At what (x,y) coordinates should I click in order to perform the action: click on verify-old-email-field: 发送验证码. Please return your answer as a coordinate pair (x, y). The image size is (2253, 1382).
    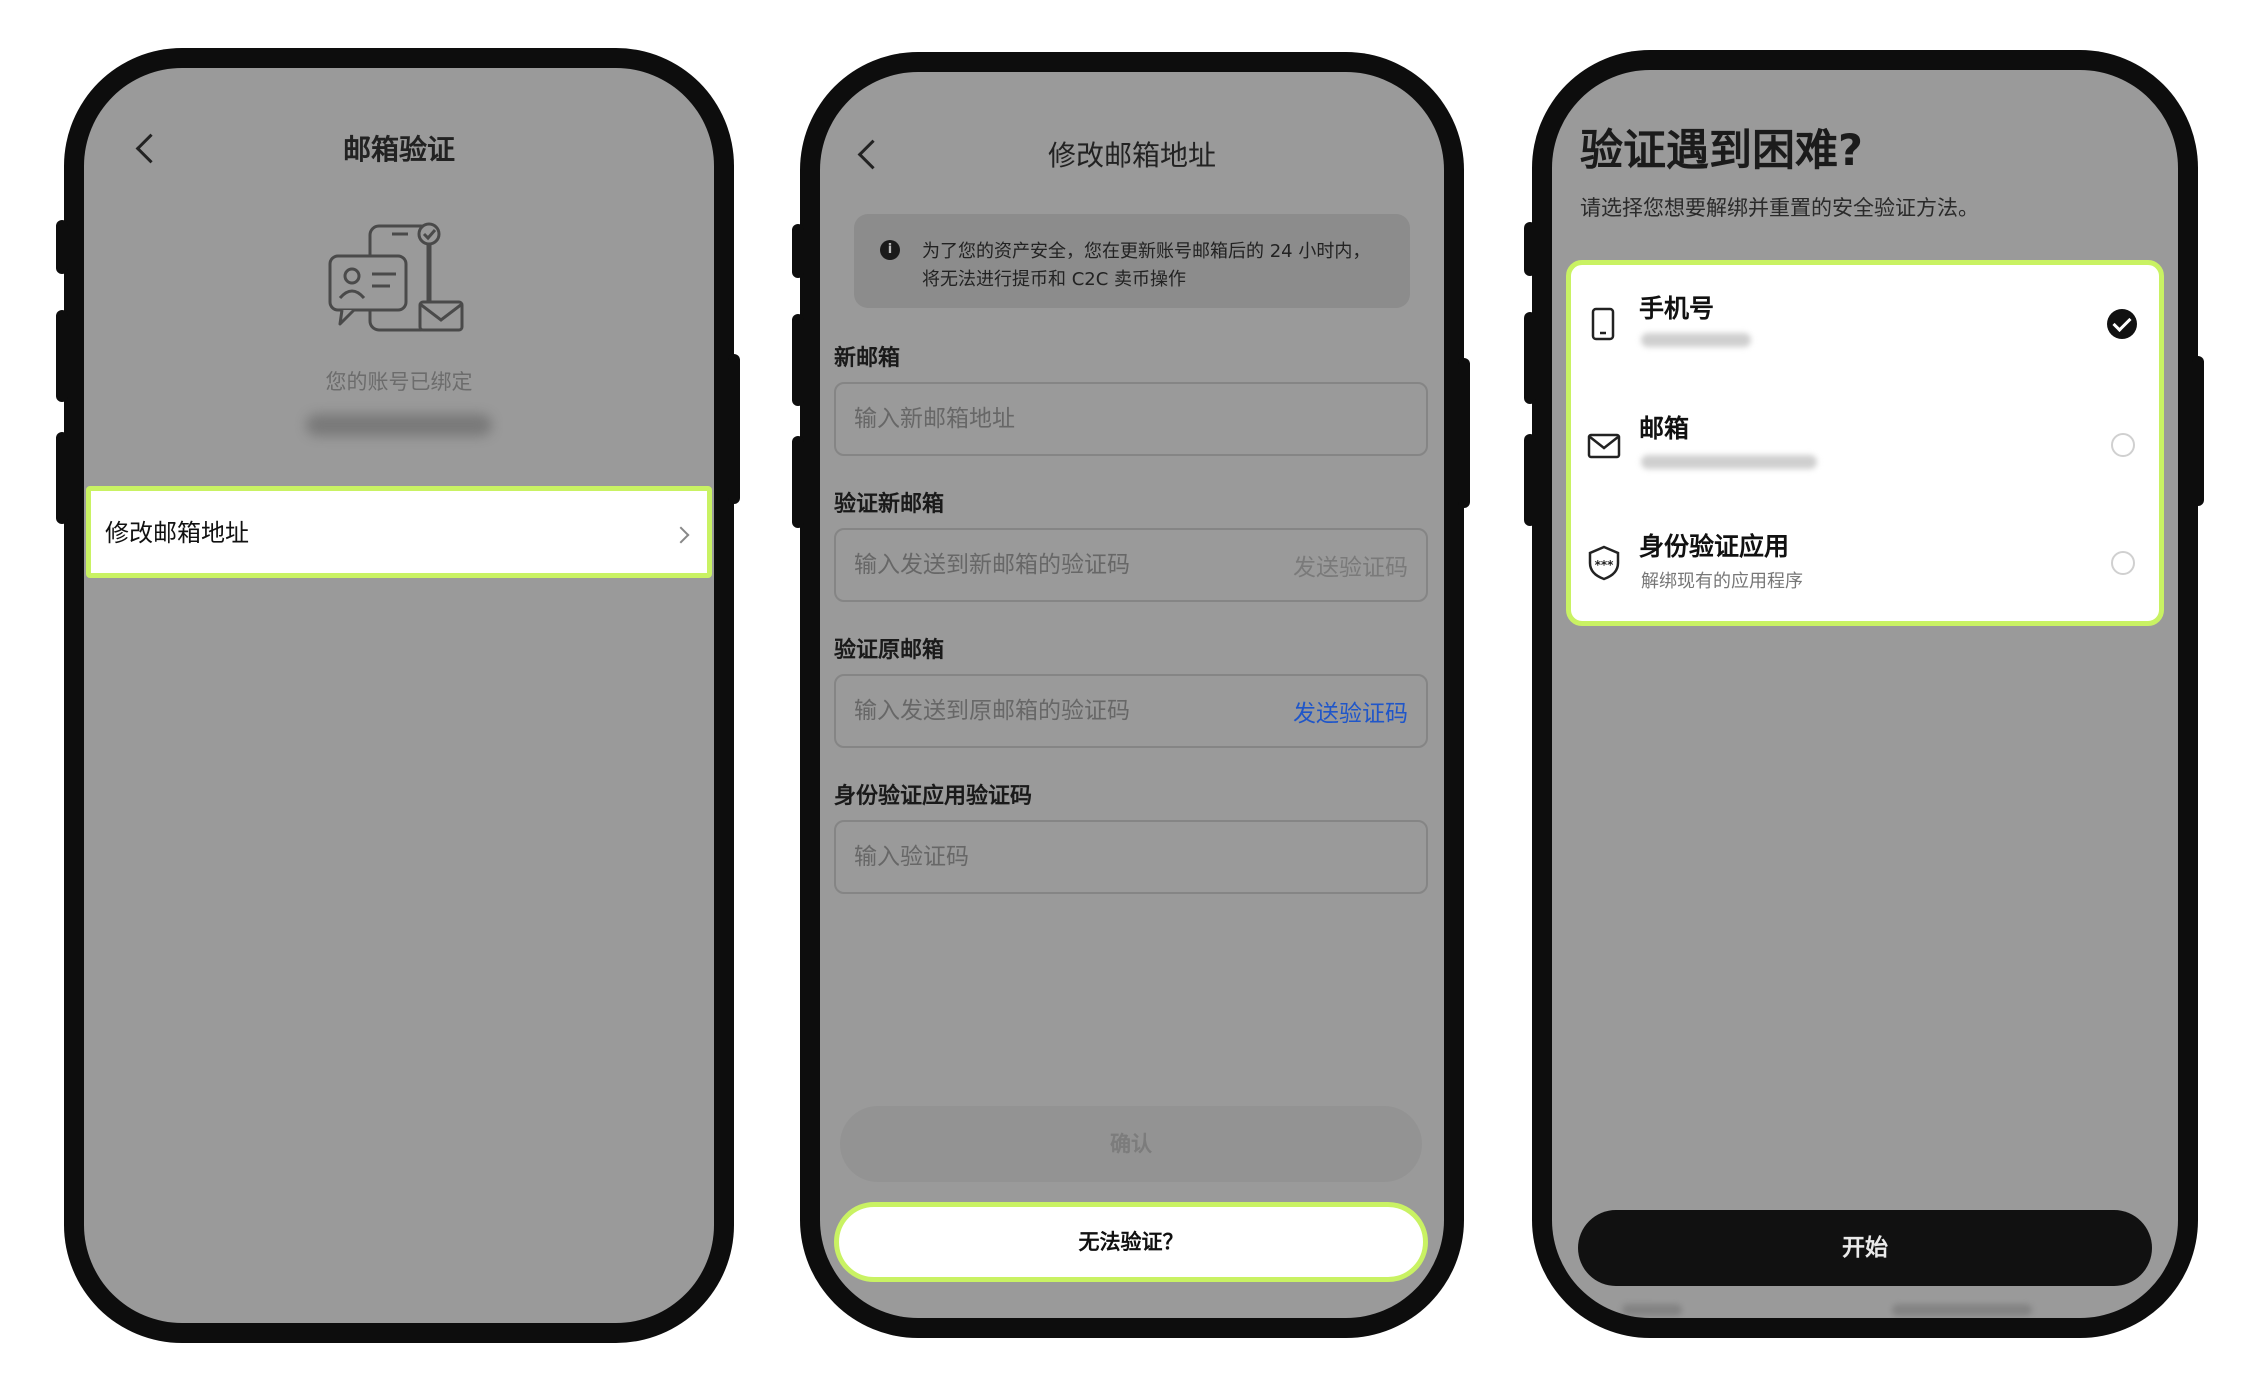
    Looking at the image, I should click on (1131, 711).